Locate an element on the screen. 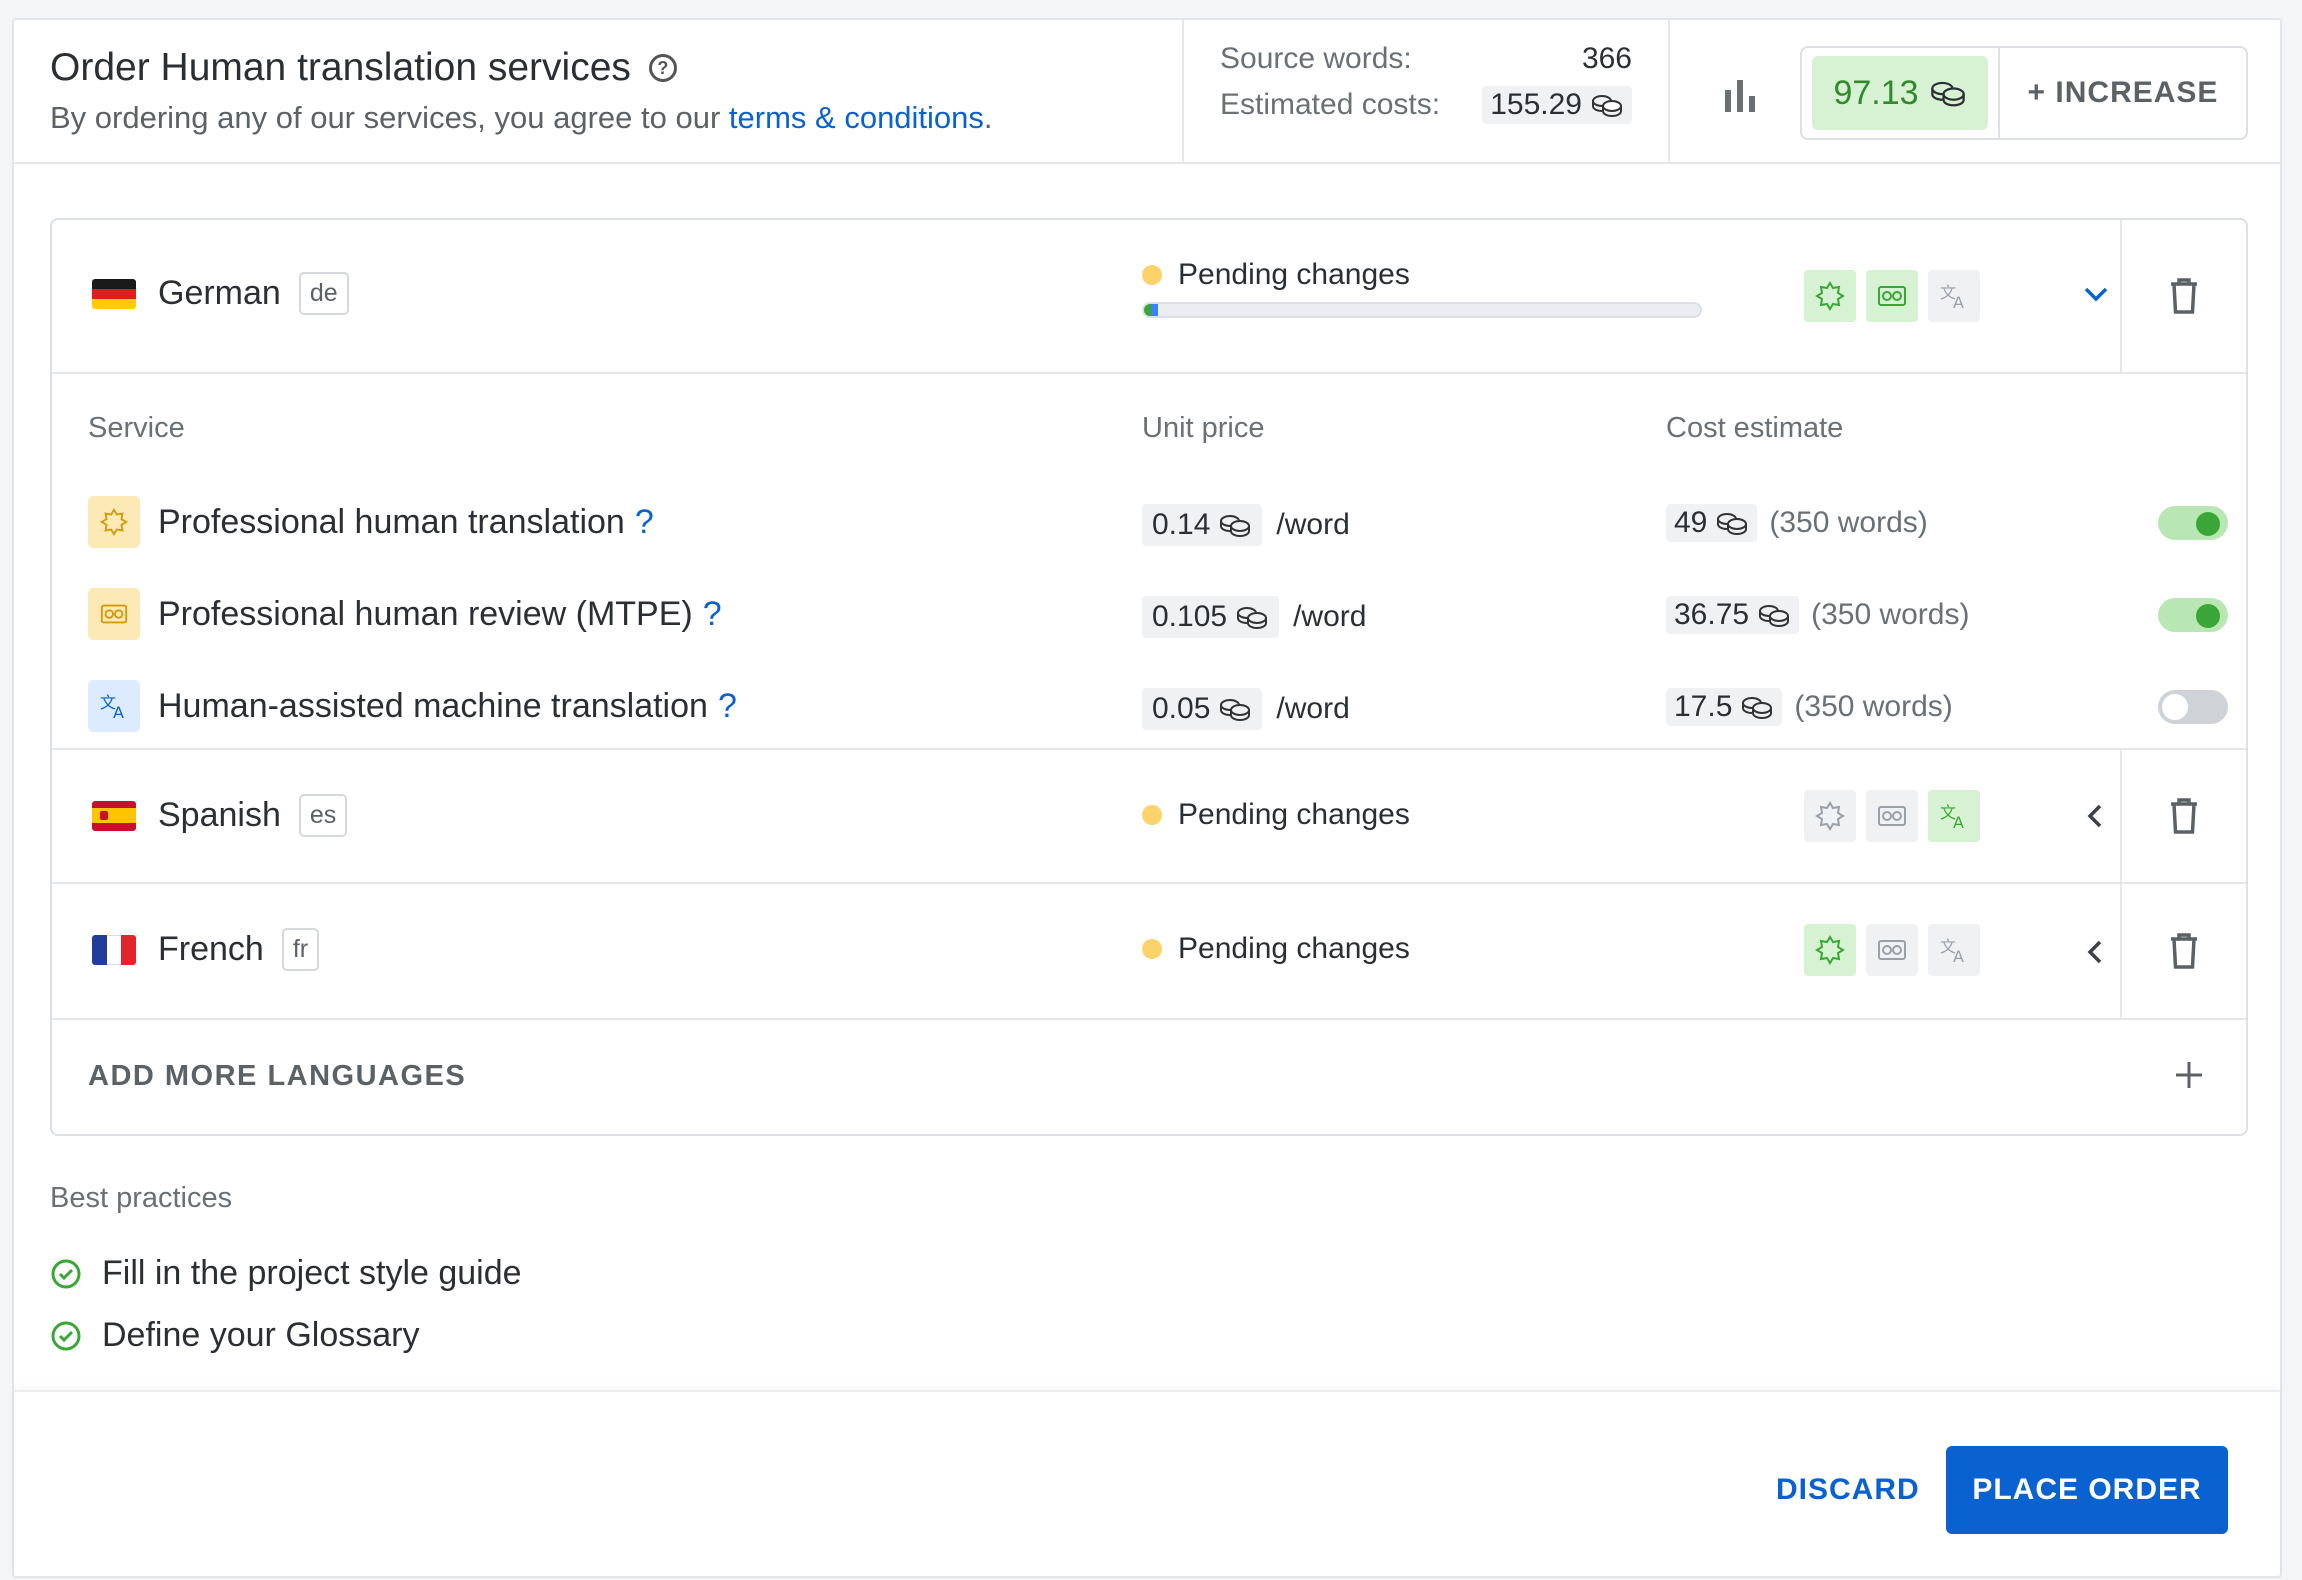 This screenshot has height=1580, width=2302. collapse-chevron-icon is located at coordinates (2096, 294).